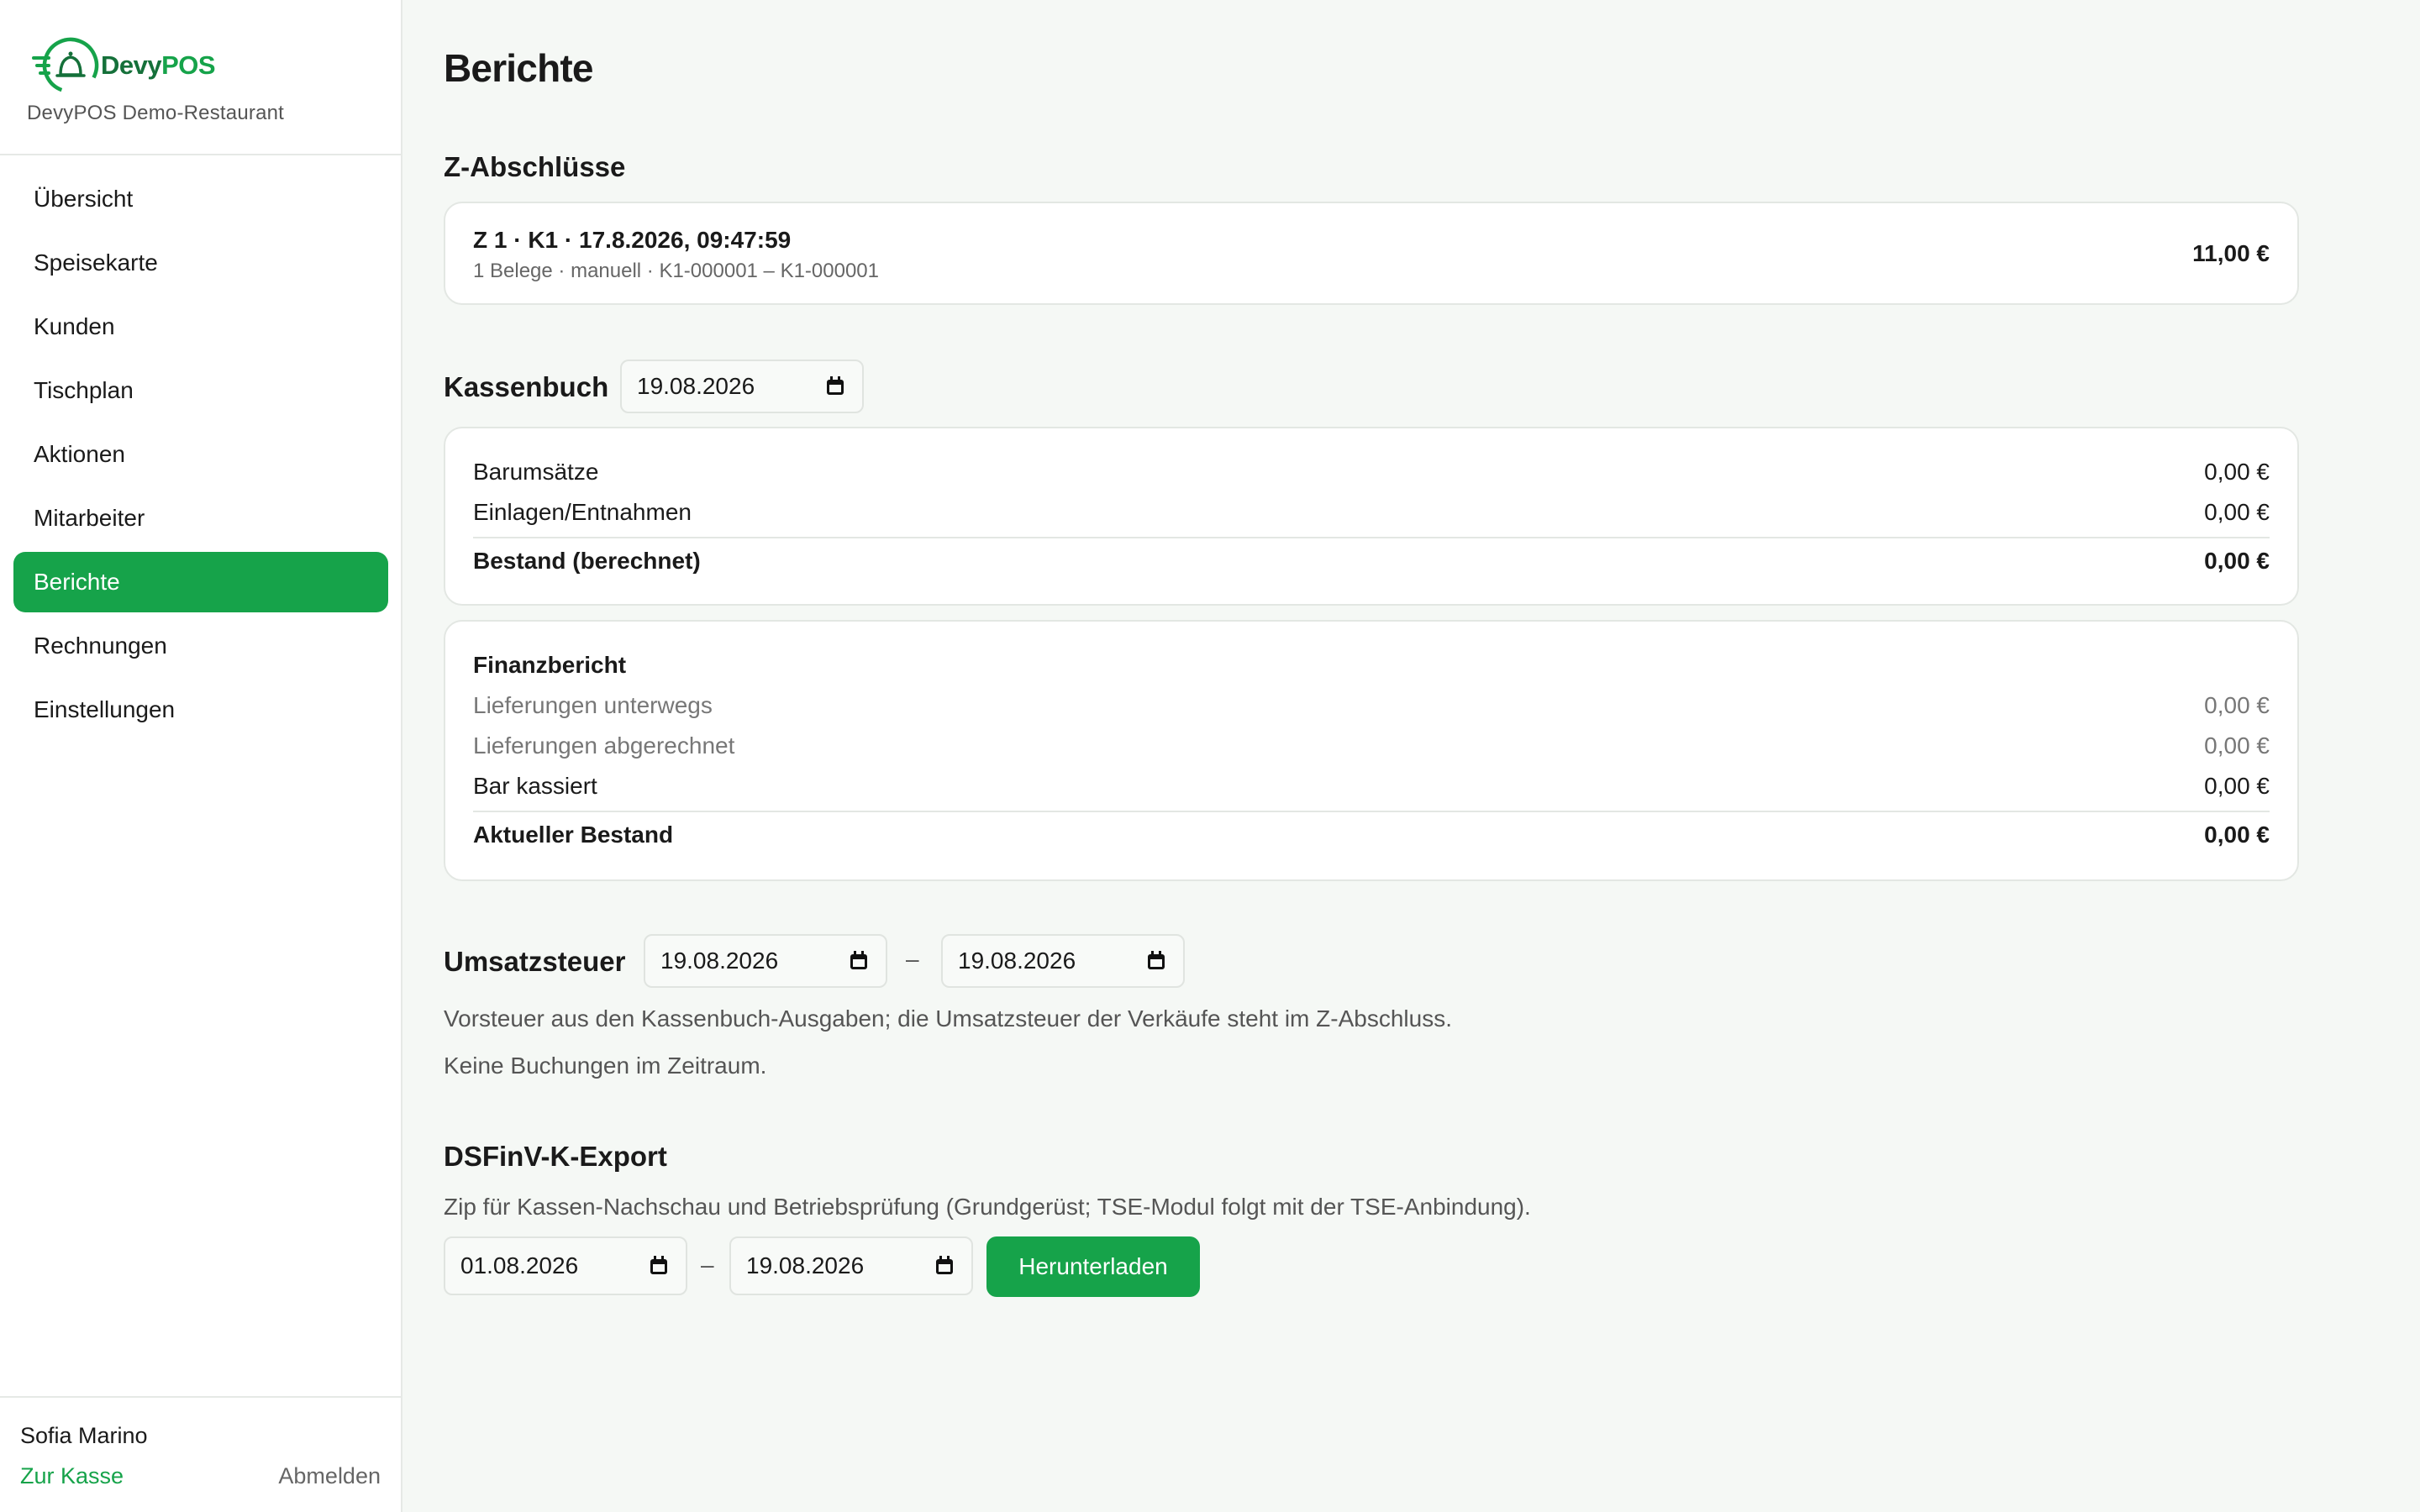 This screenshot has height=1512, width=2420. I want to click on vat-to-date-input: 19.08.2026, so click(1063, 961).